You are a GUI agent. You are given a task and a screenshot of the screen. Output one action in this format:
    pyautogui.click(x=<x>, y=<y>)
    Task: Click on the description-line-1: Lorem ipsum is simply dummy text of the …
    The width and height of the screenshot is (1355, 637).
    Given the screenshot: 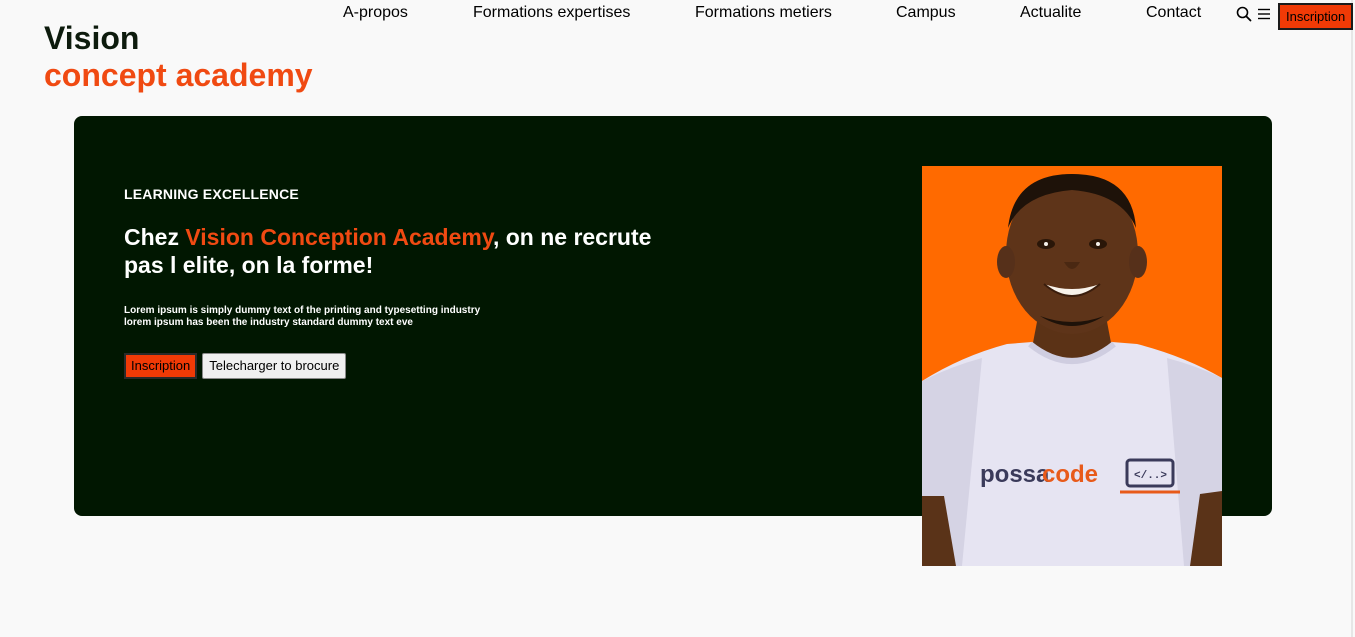 What is the action you would take?
    pyautogui.click(x=302, y=310)
    